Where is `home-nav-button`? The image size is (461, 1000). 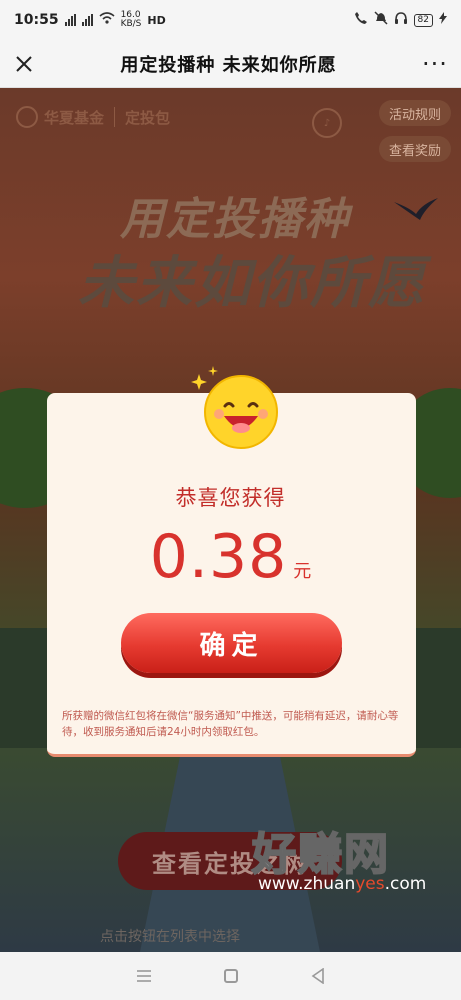 home-nav-button is located at coordinates (231, 976).